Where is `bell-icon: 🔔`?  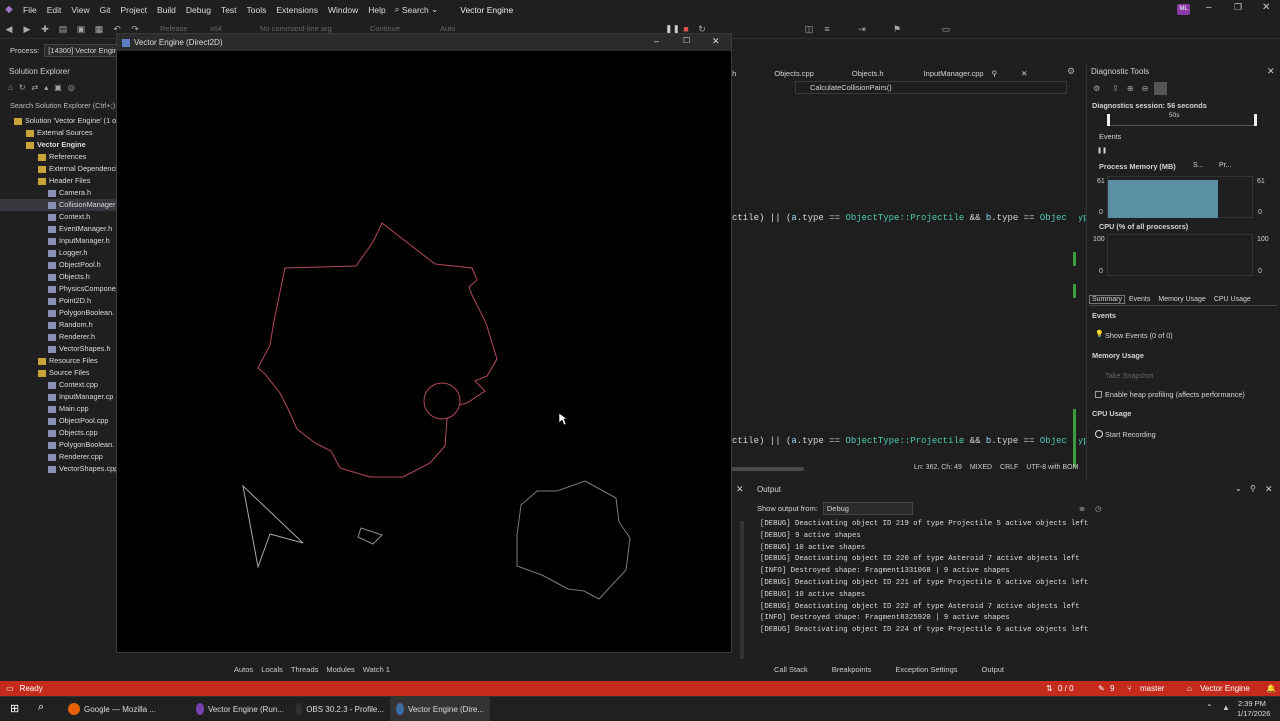 bell-icon: 🔔 is located at coordinates (1271, 688).